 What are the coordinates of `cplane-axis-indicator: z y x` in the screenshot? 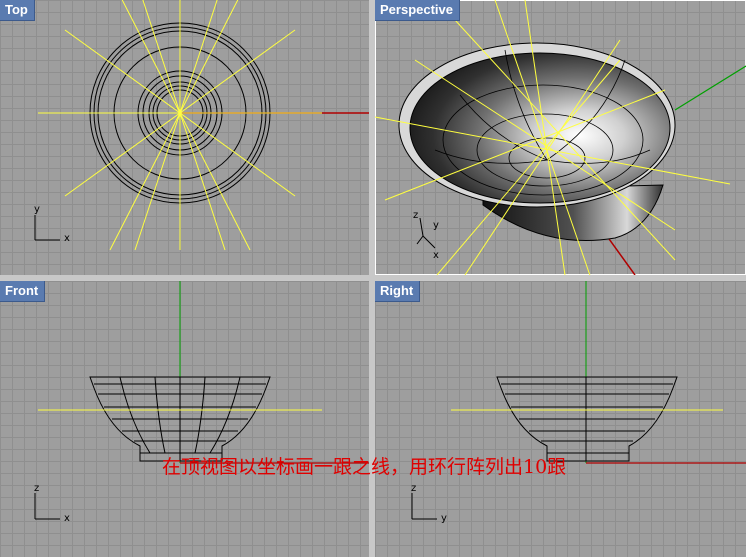 It's located at (426, 235).